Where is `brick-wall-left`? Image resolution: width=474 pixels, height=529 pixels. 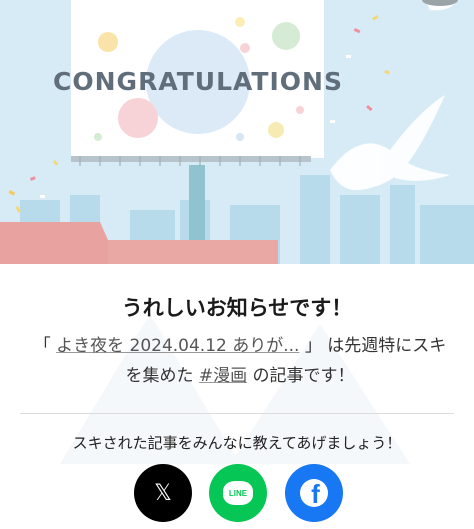 brick-wall-left is located at coordinates (54, 243).